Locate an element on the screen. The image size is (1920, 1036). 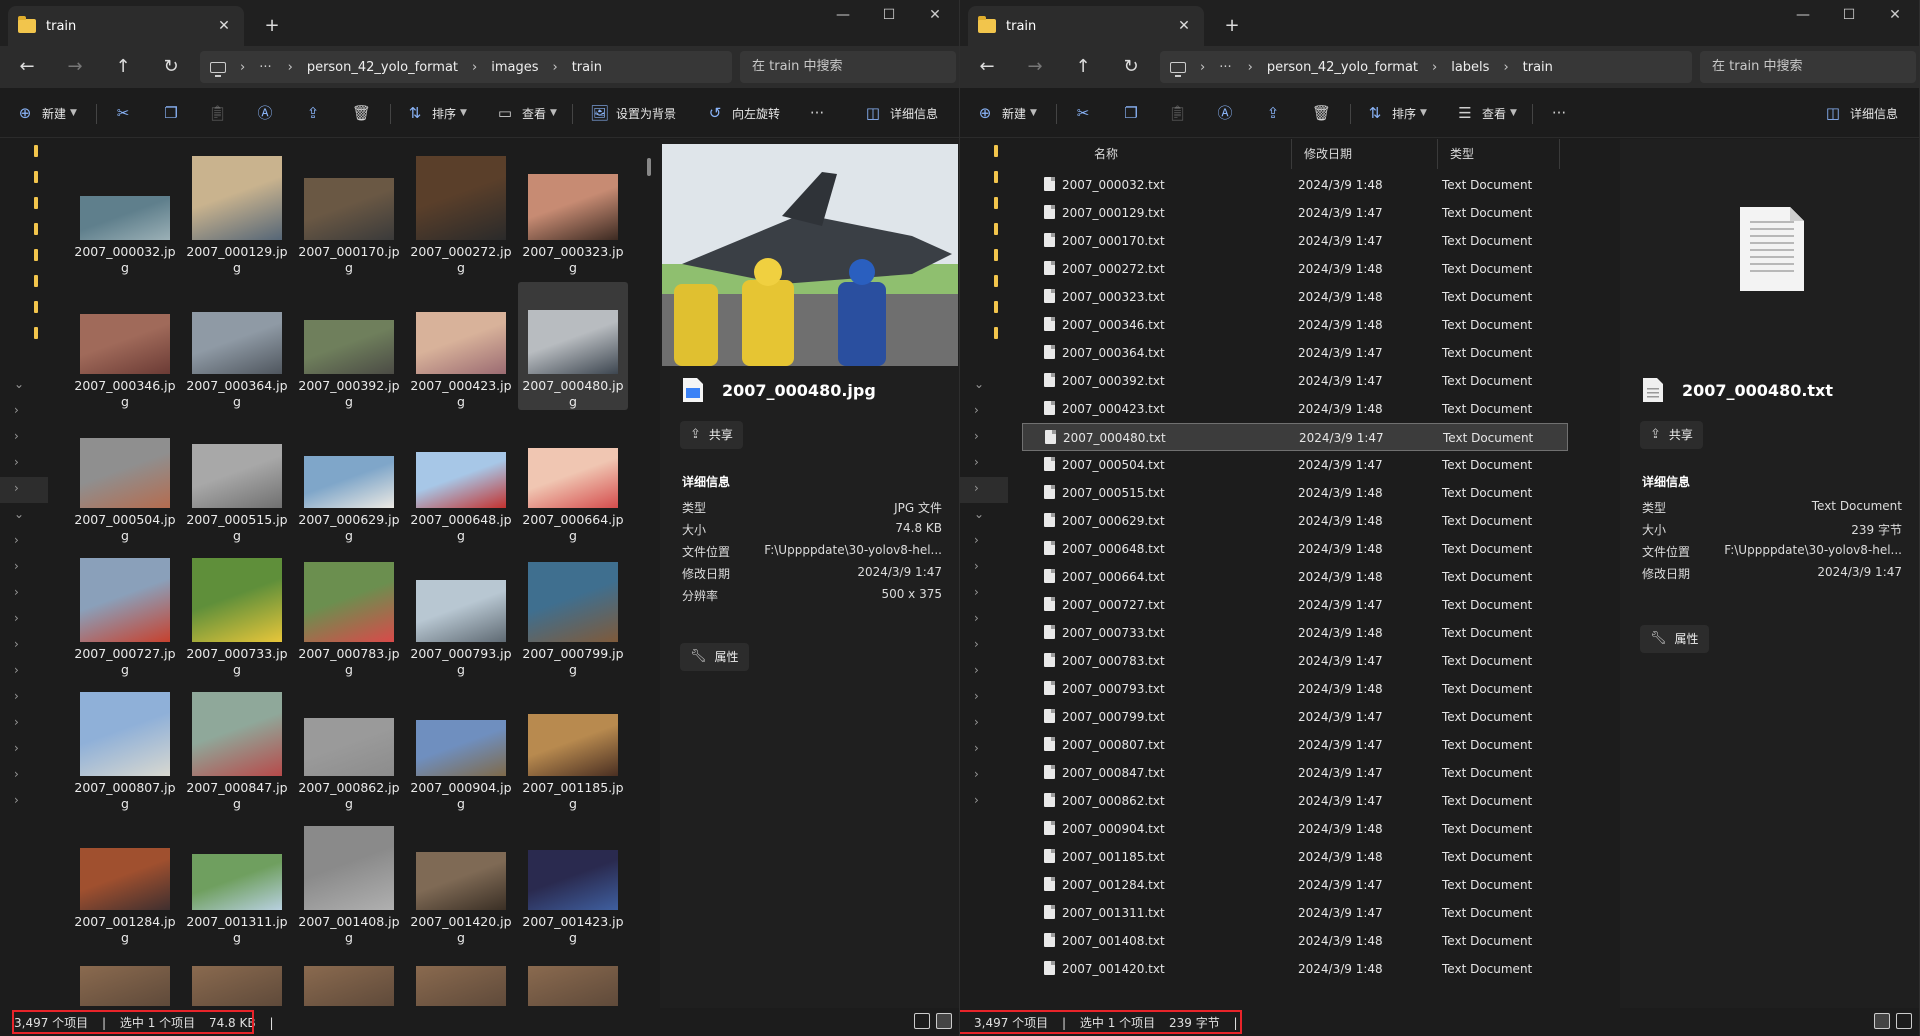
details-pane-button: ◫ 详细信息 is located at coordinates (1861, 113).